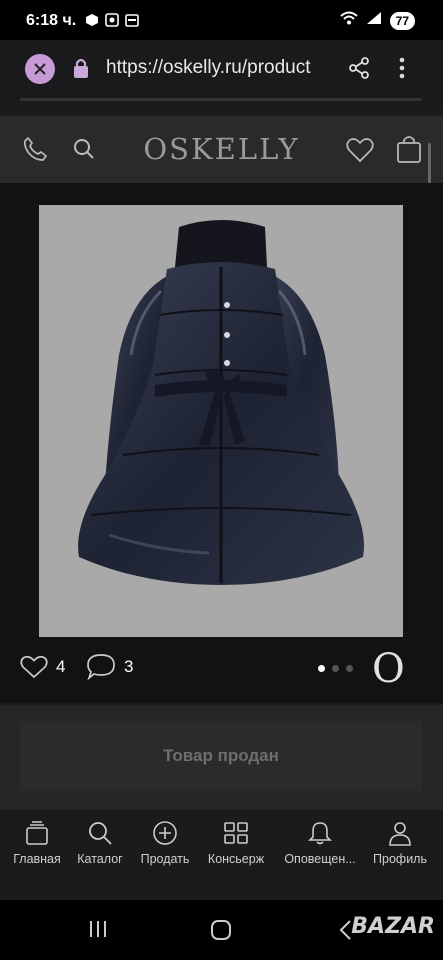 This screenshot has height=960, width=443. Describe the element at coordinates (360, 152) in the screenshot. I see `favorites-heart-icon` at that location.